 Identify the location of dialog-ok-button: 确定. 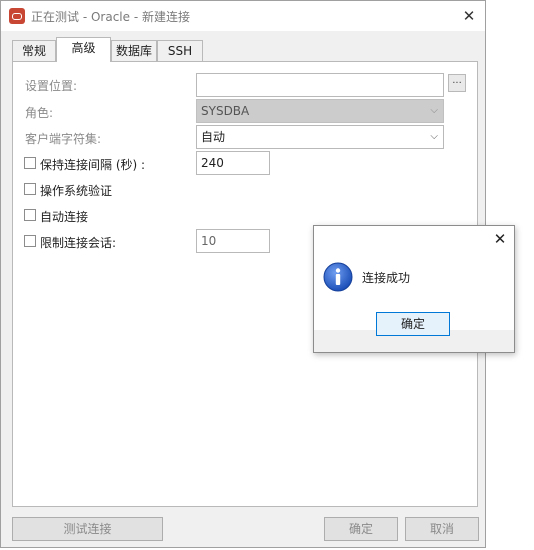
(413, 324).